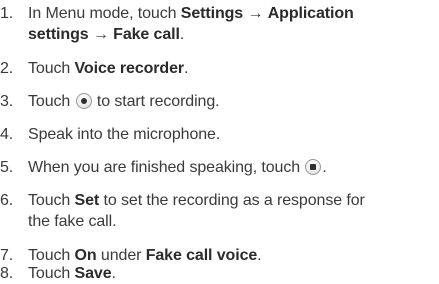 This screenshot has height=284, width=439. I want to click on step-6-suffix: to set the recording as a response for, so click(232, 200).